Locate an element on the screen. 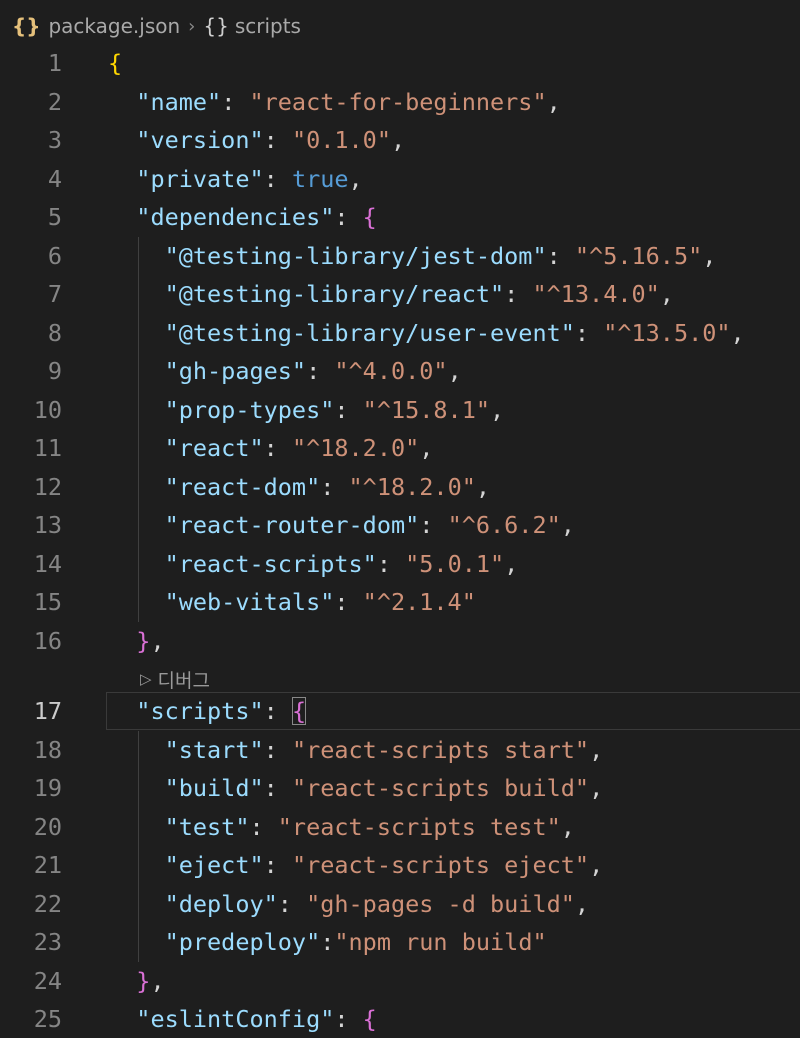 This screenshot has width=800, height=1038. code-line: 3 "version": "0.1.0", is located at coordinates (400, 140).